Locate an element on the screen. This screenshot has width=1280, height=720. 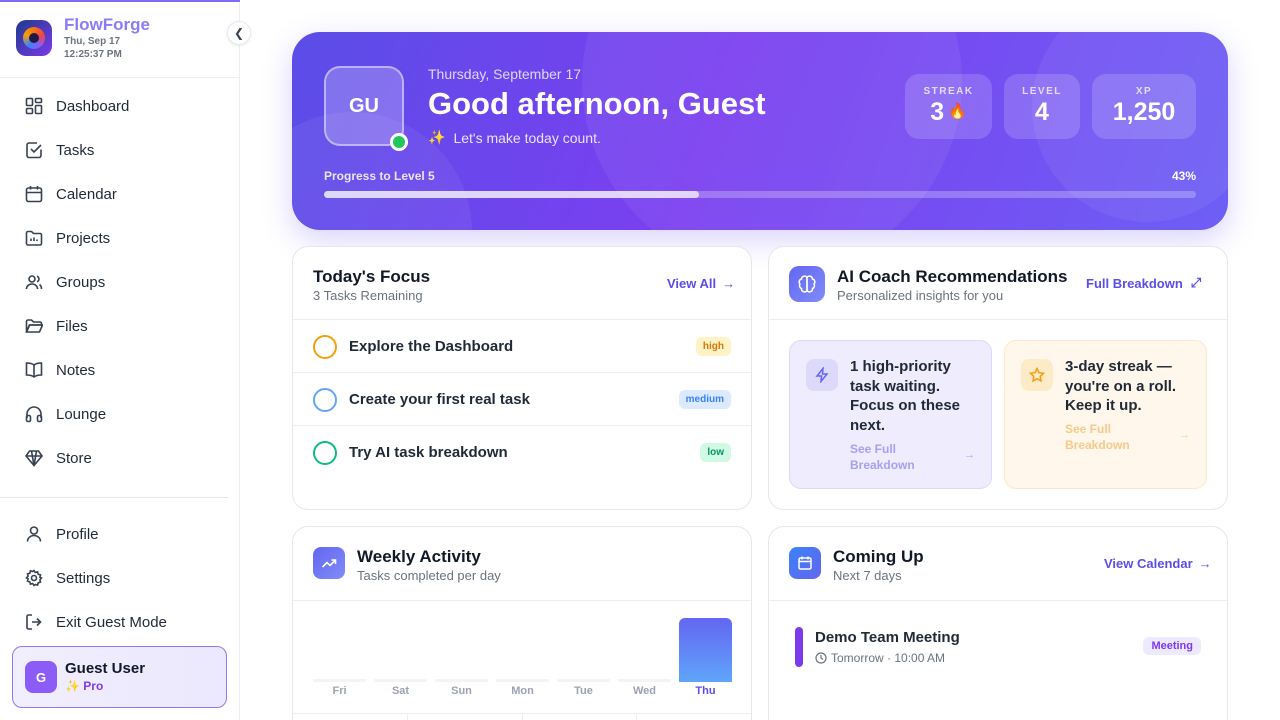
sidebar-item-store: Store is located at coordinates (120, 458).